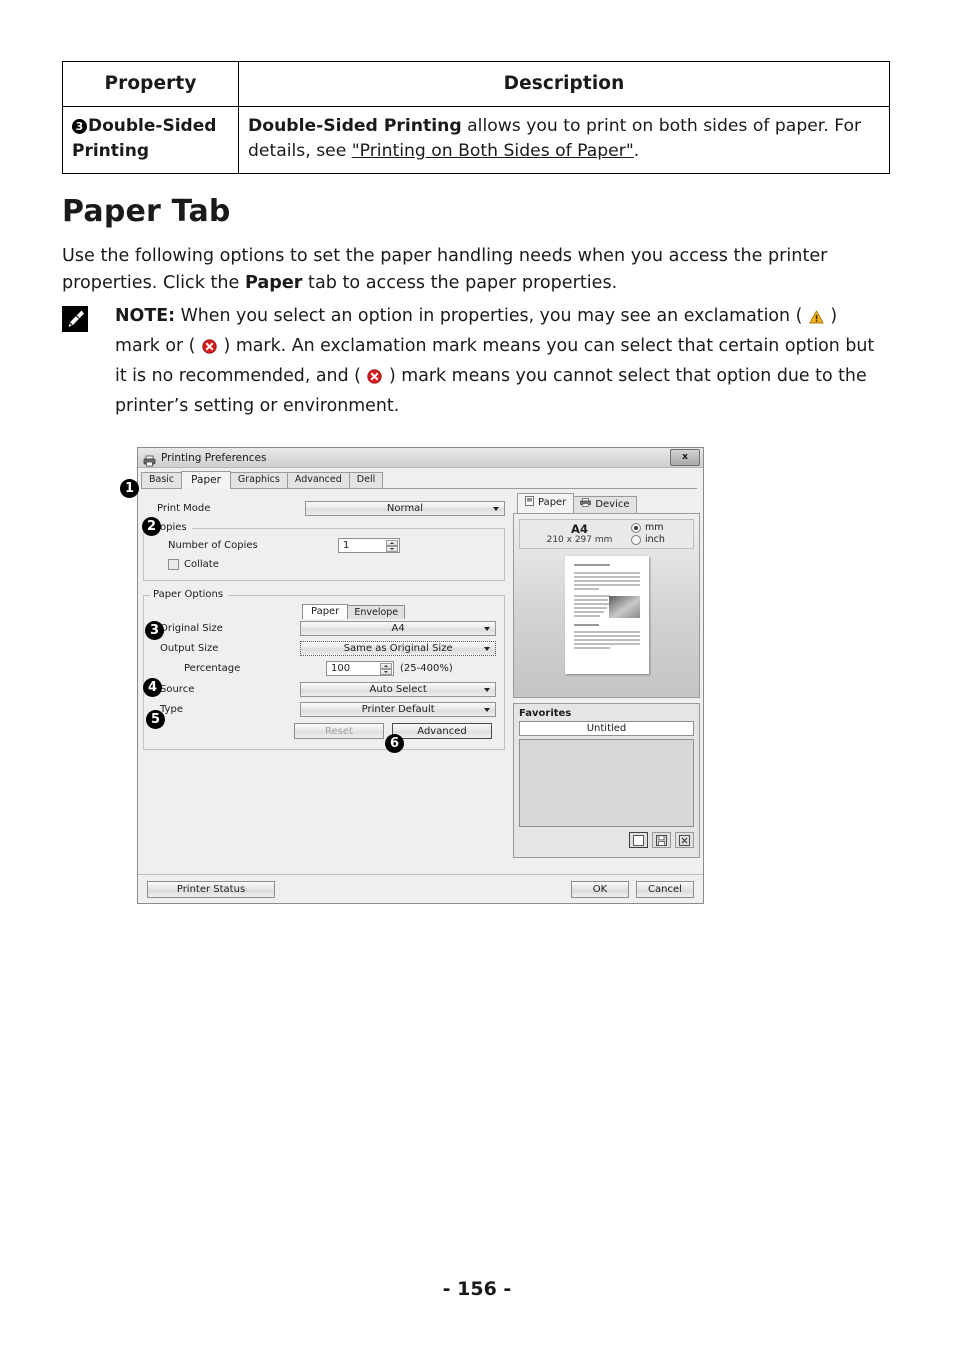 The height and width of the screenshot is (1352, 954). What do you see at coordinates (75, 319) in the screenshot?
I see `pencil-note-icon` at bounding box center [75, 319].